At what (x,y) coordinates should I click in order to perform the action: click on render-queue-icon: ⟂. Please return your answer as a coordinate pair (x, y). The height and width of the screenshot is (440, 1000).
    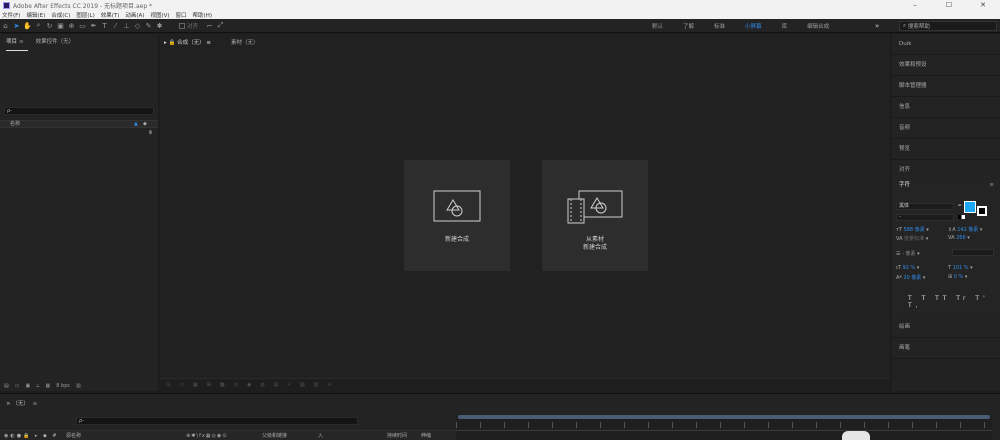
    Looking at the image, I should click on (37, 386).